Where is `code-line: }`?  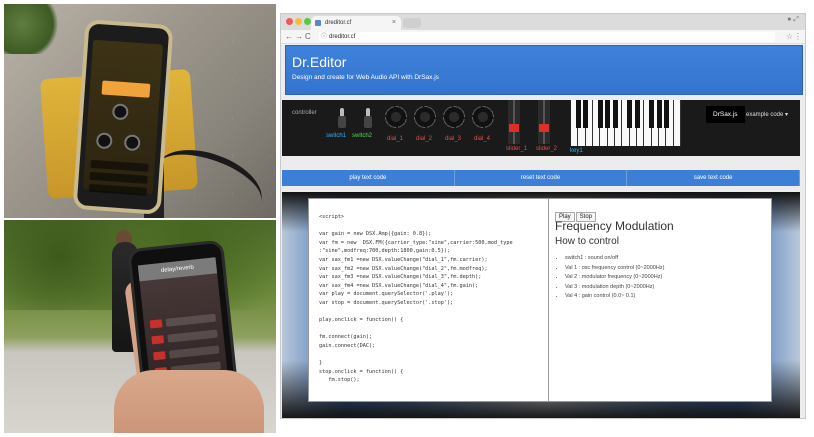
code-line: } is located at coordinates (321, 363).